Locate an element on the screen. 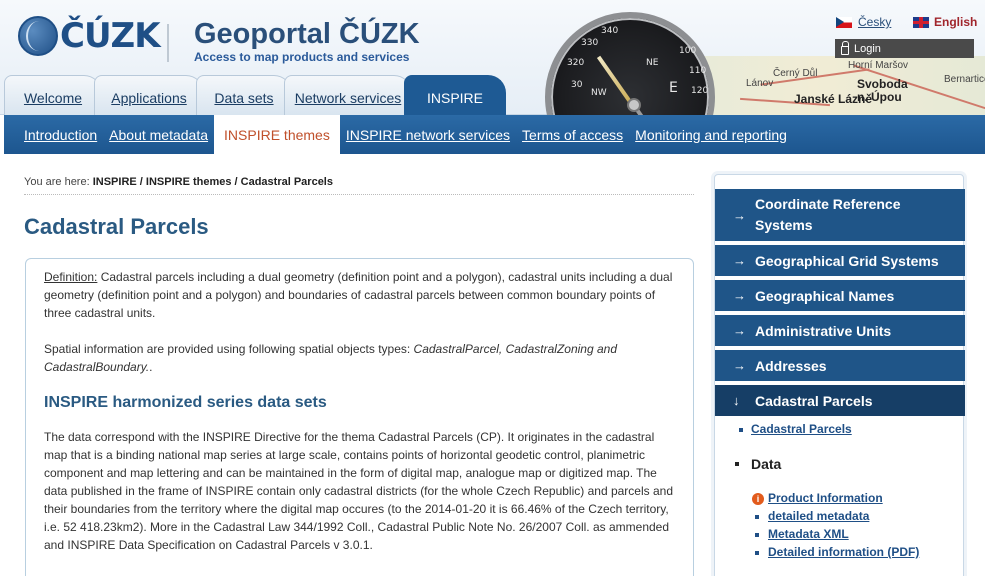 The width and height of the screenshot is (985, 576). arrow-down-icon: ↓ is located at coordinates (736, 400).